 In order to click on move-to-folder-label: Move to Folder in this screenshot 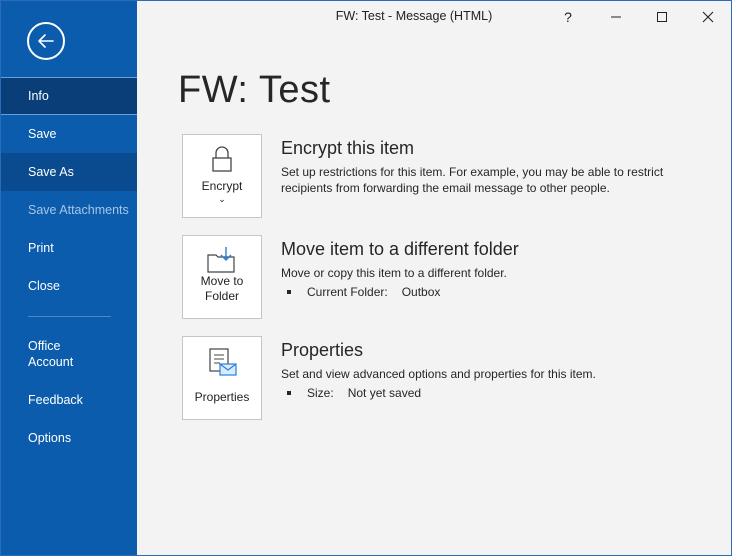, I will do `click(222, 288)`.